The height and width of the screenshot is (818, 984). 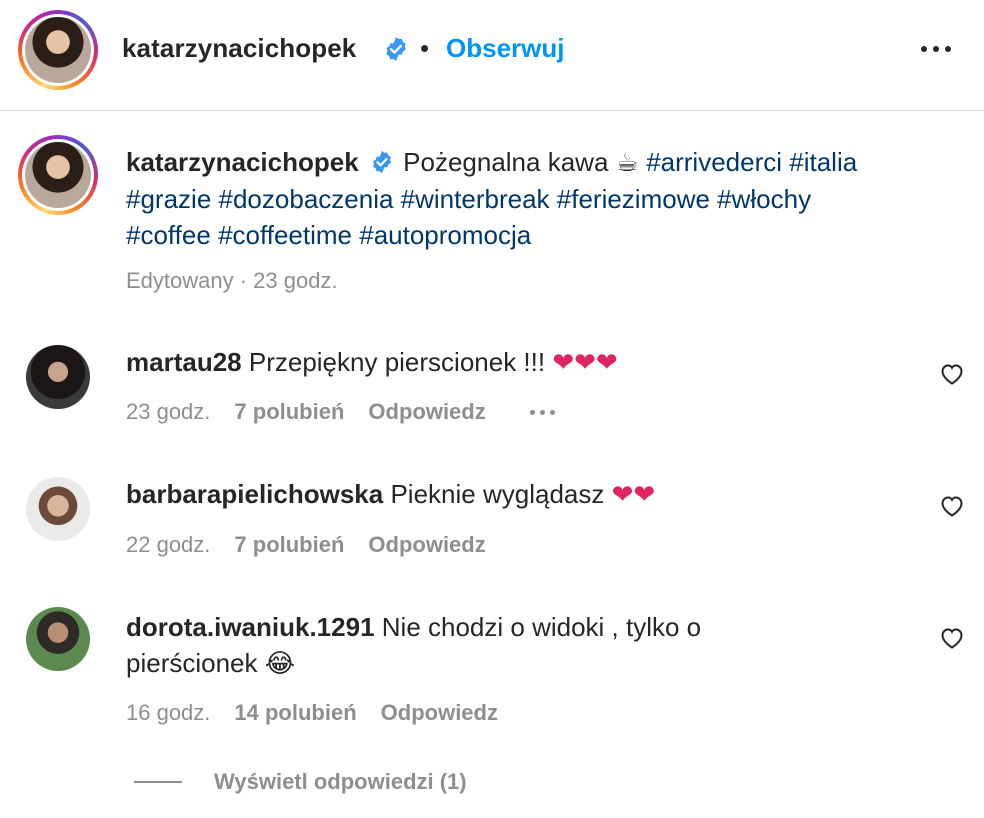 I want to click on header-username: katarzynacichopek, so click(x=239, y=48).